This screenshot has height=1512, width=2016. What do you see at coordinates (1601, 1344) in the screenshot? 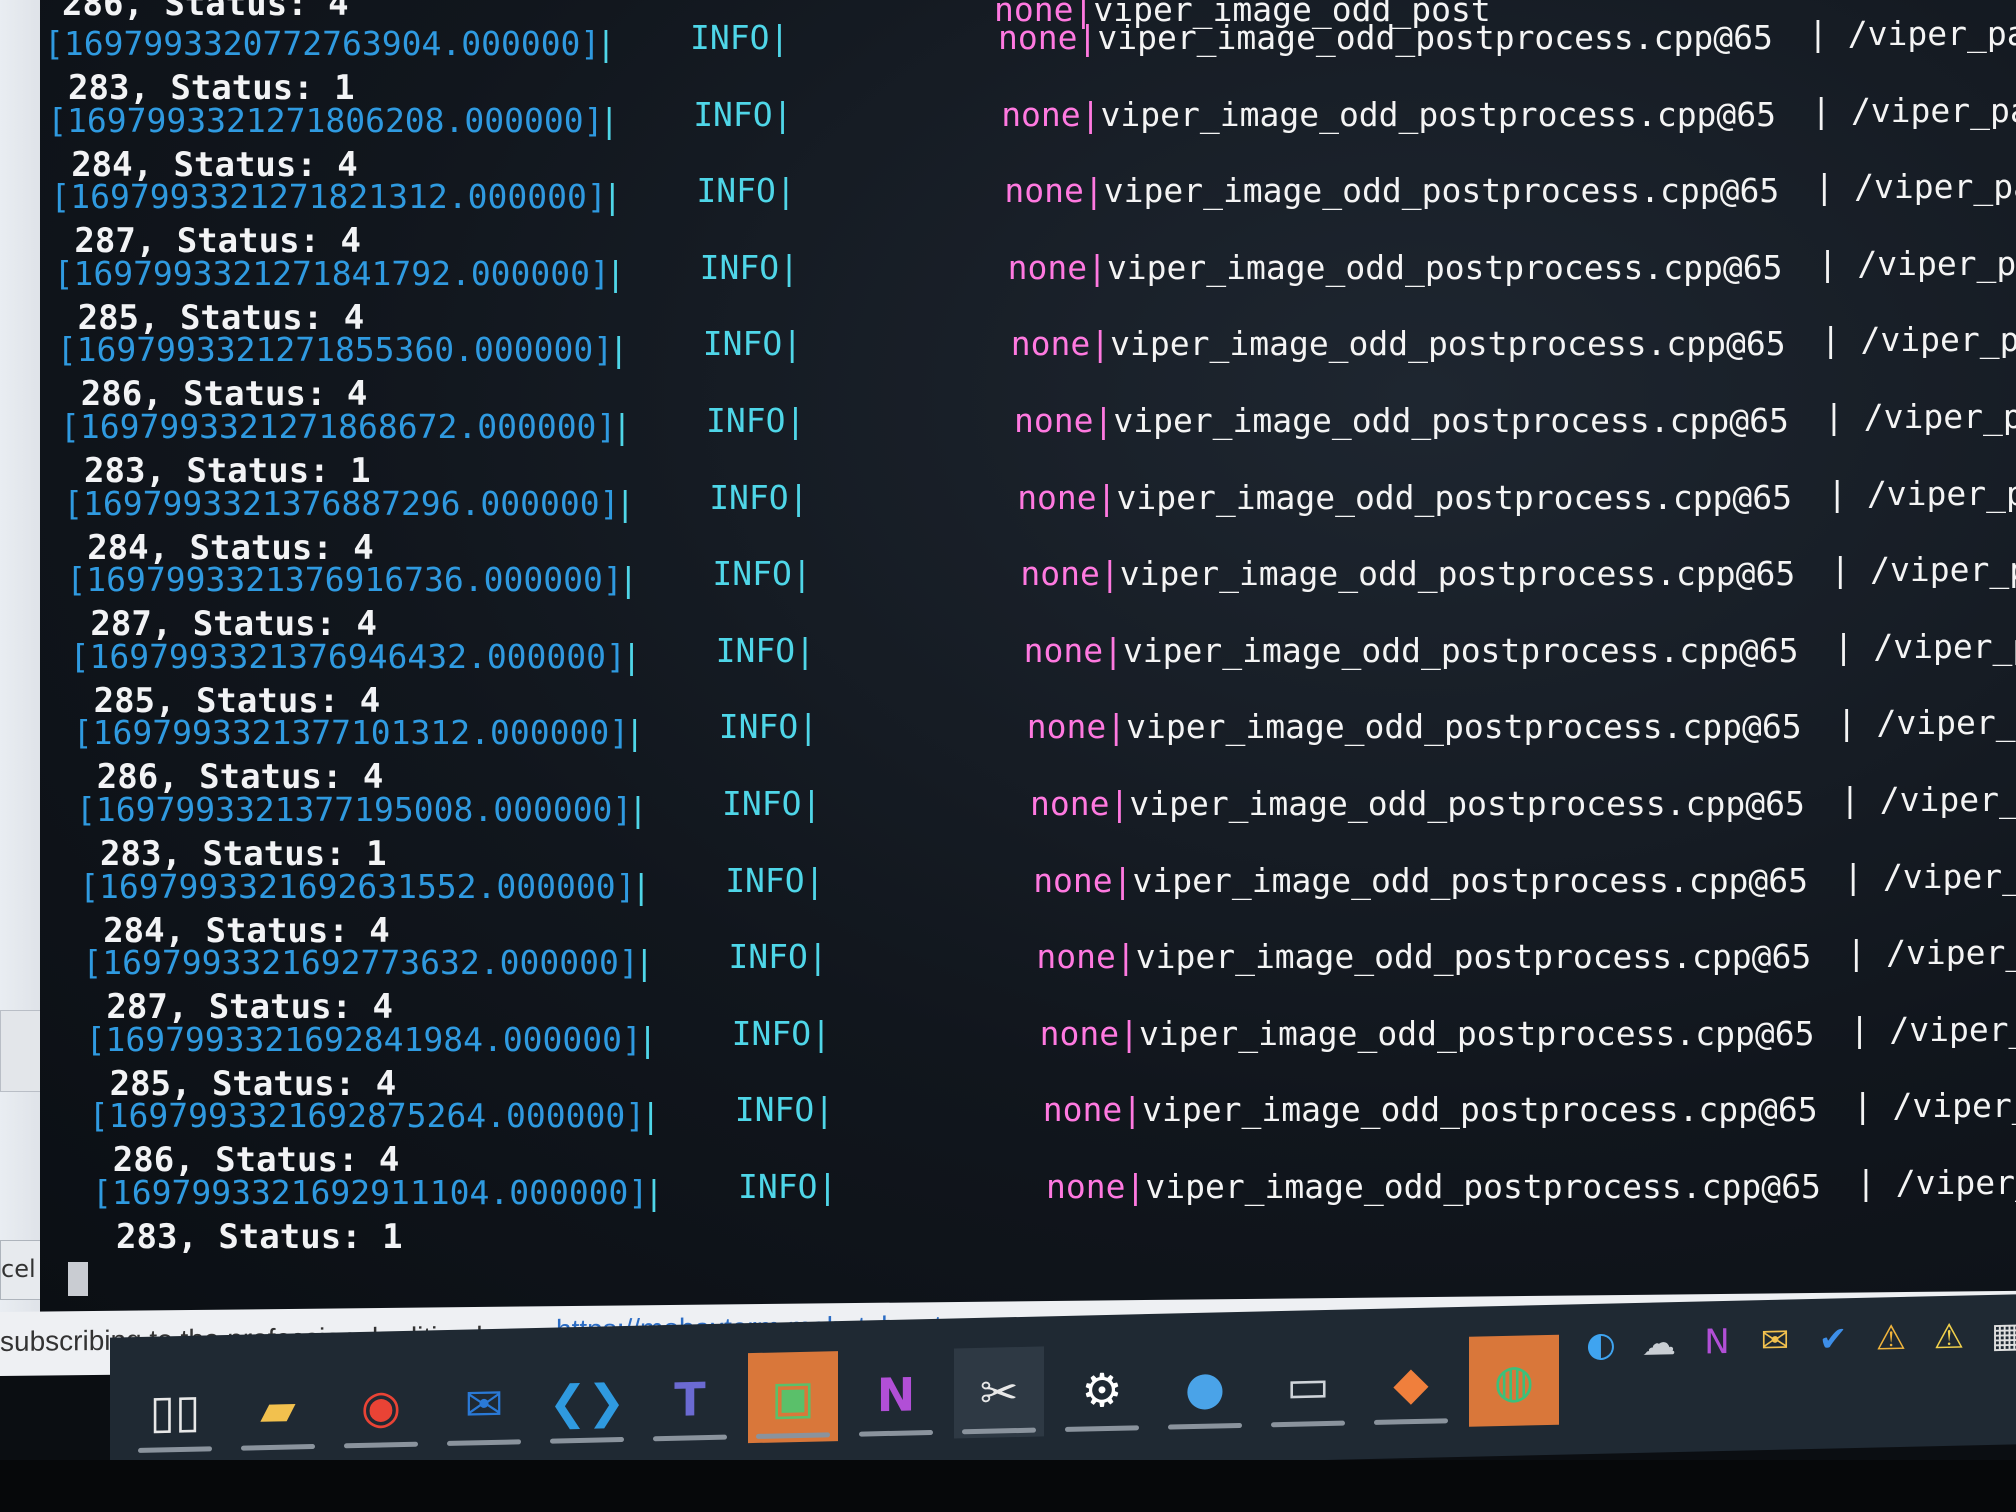
I see `edge-icon: ◐` at bounding box center [1601, 1344].